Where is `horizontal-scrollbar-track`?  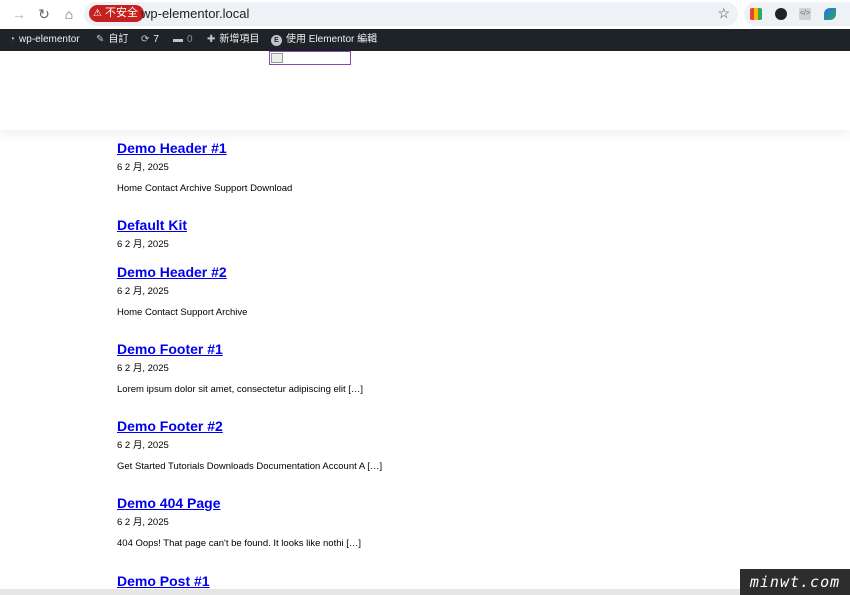
horizontal-scrollbar-track is located at coordinates (425, 592).